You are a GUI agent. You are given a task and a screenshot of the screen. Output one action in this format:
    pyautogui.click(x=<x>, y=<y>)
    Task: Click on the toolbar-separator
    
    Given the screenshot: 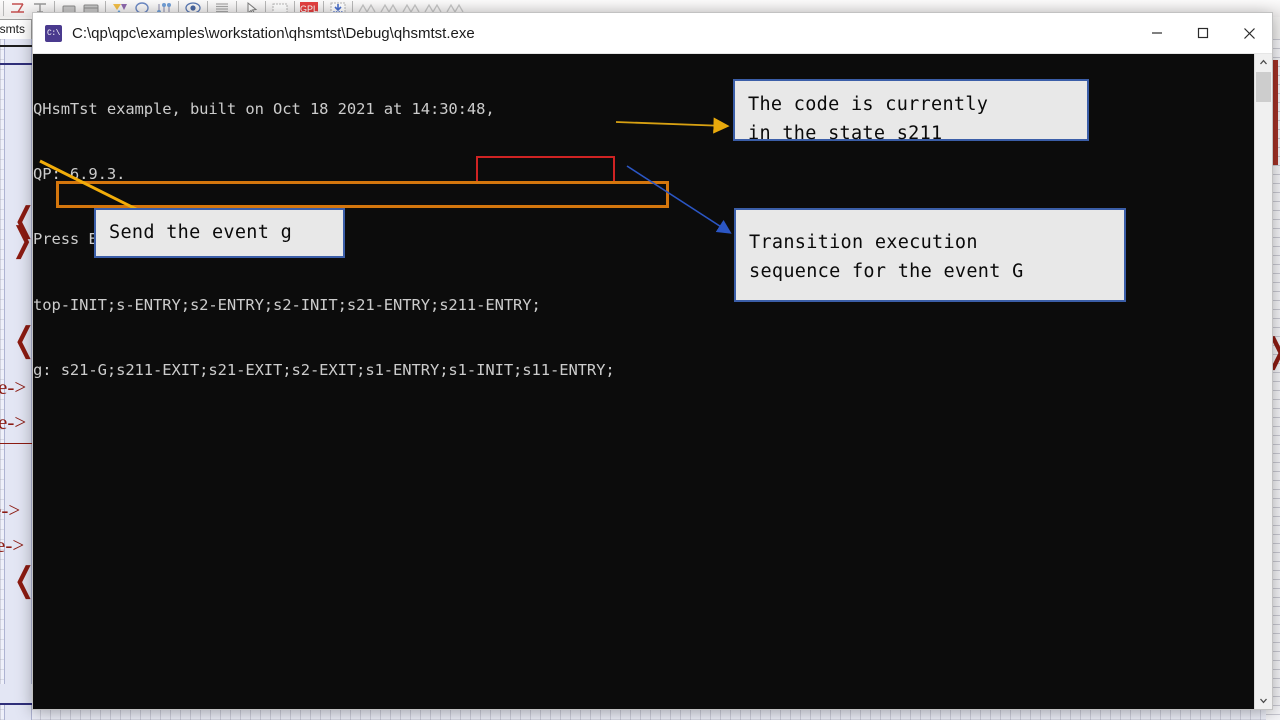 What is the action you would take?
    pyautogui.click(x=3, y=8)
    